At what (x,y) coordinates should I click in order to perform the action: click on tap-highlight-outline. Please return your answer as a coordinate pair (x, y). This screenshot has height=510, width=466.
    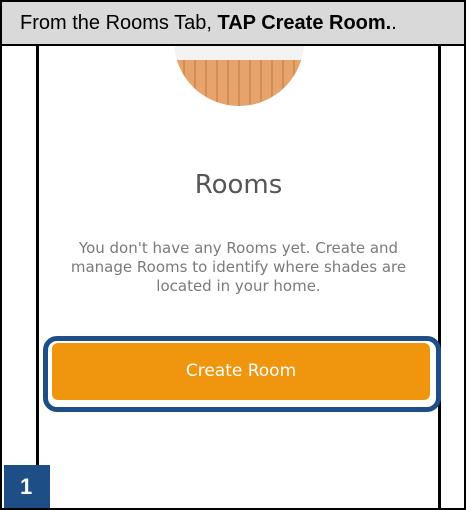
    Looking at the image, I should click on (242, 374).